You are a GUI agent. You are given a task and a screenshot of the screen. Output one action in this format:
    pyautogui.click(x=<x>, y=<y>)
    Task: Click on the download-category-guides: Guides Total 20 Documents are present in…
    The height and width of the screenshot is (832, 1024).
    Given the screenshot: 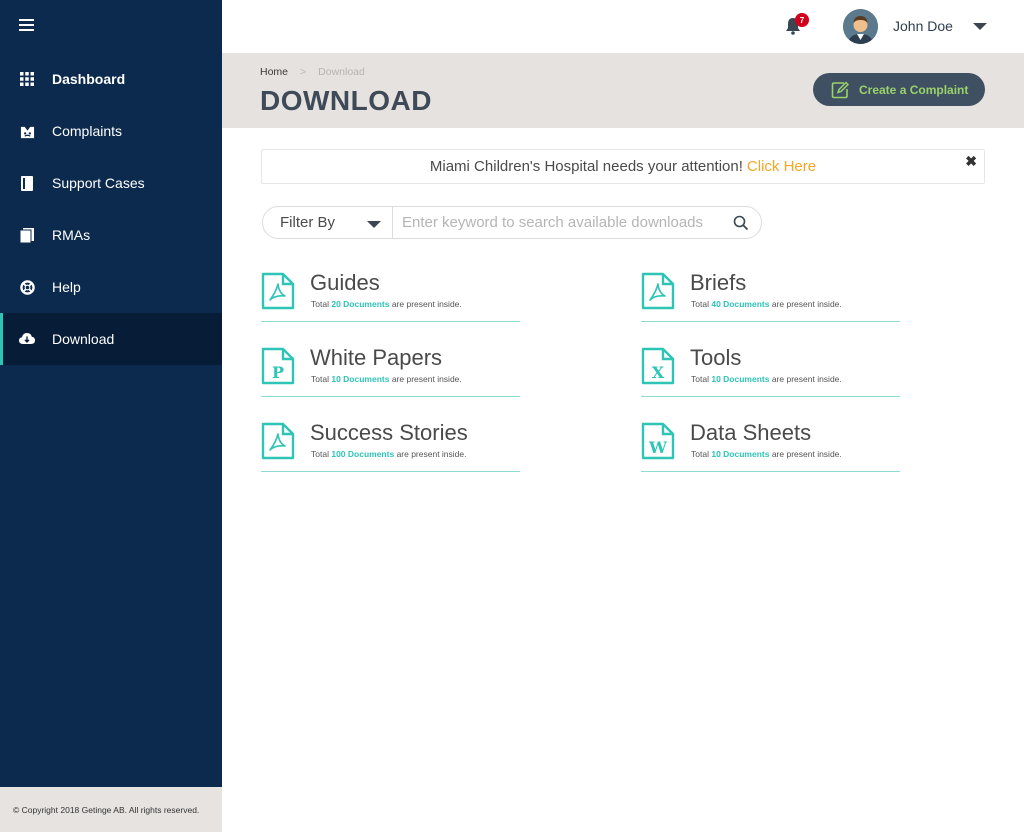 What is the action you would take?
    pyautogui.click(x=390, y=296)
    